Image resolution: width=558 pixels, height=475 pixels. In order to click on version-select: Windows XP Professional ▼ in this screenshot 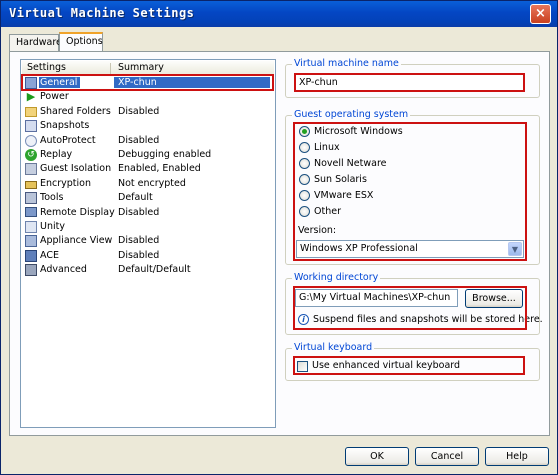, I will do `click(410, 249)`.